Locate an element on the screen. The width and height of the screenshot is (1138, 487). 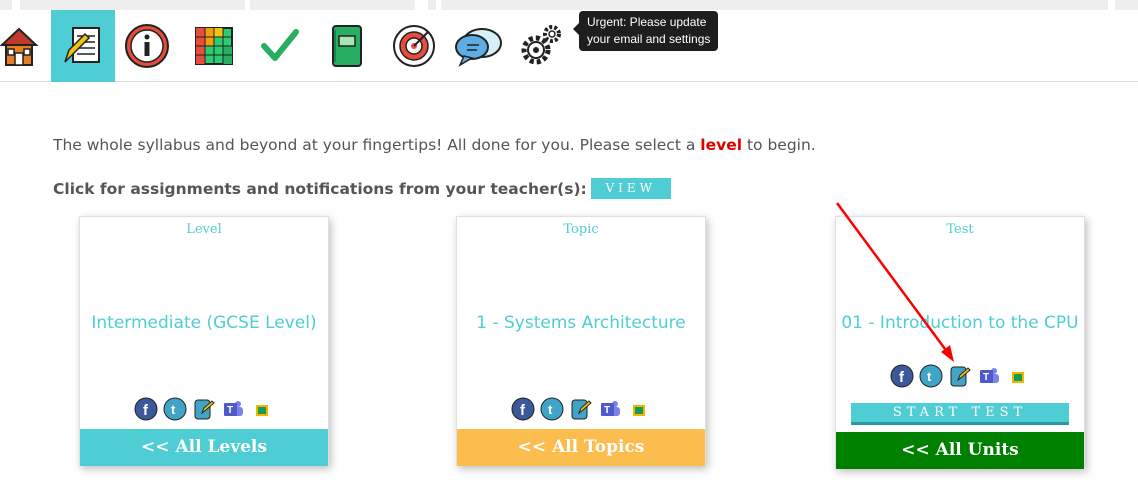
nav-settings is located at coordinates (540, 46).